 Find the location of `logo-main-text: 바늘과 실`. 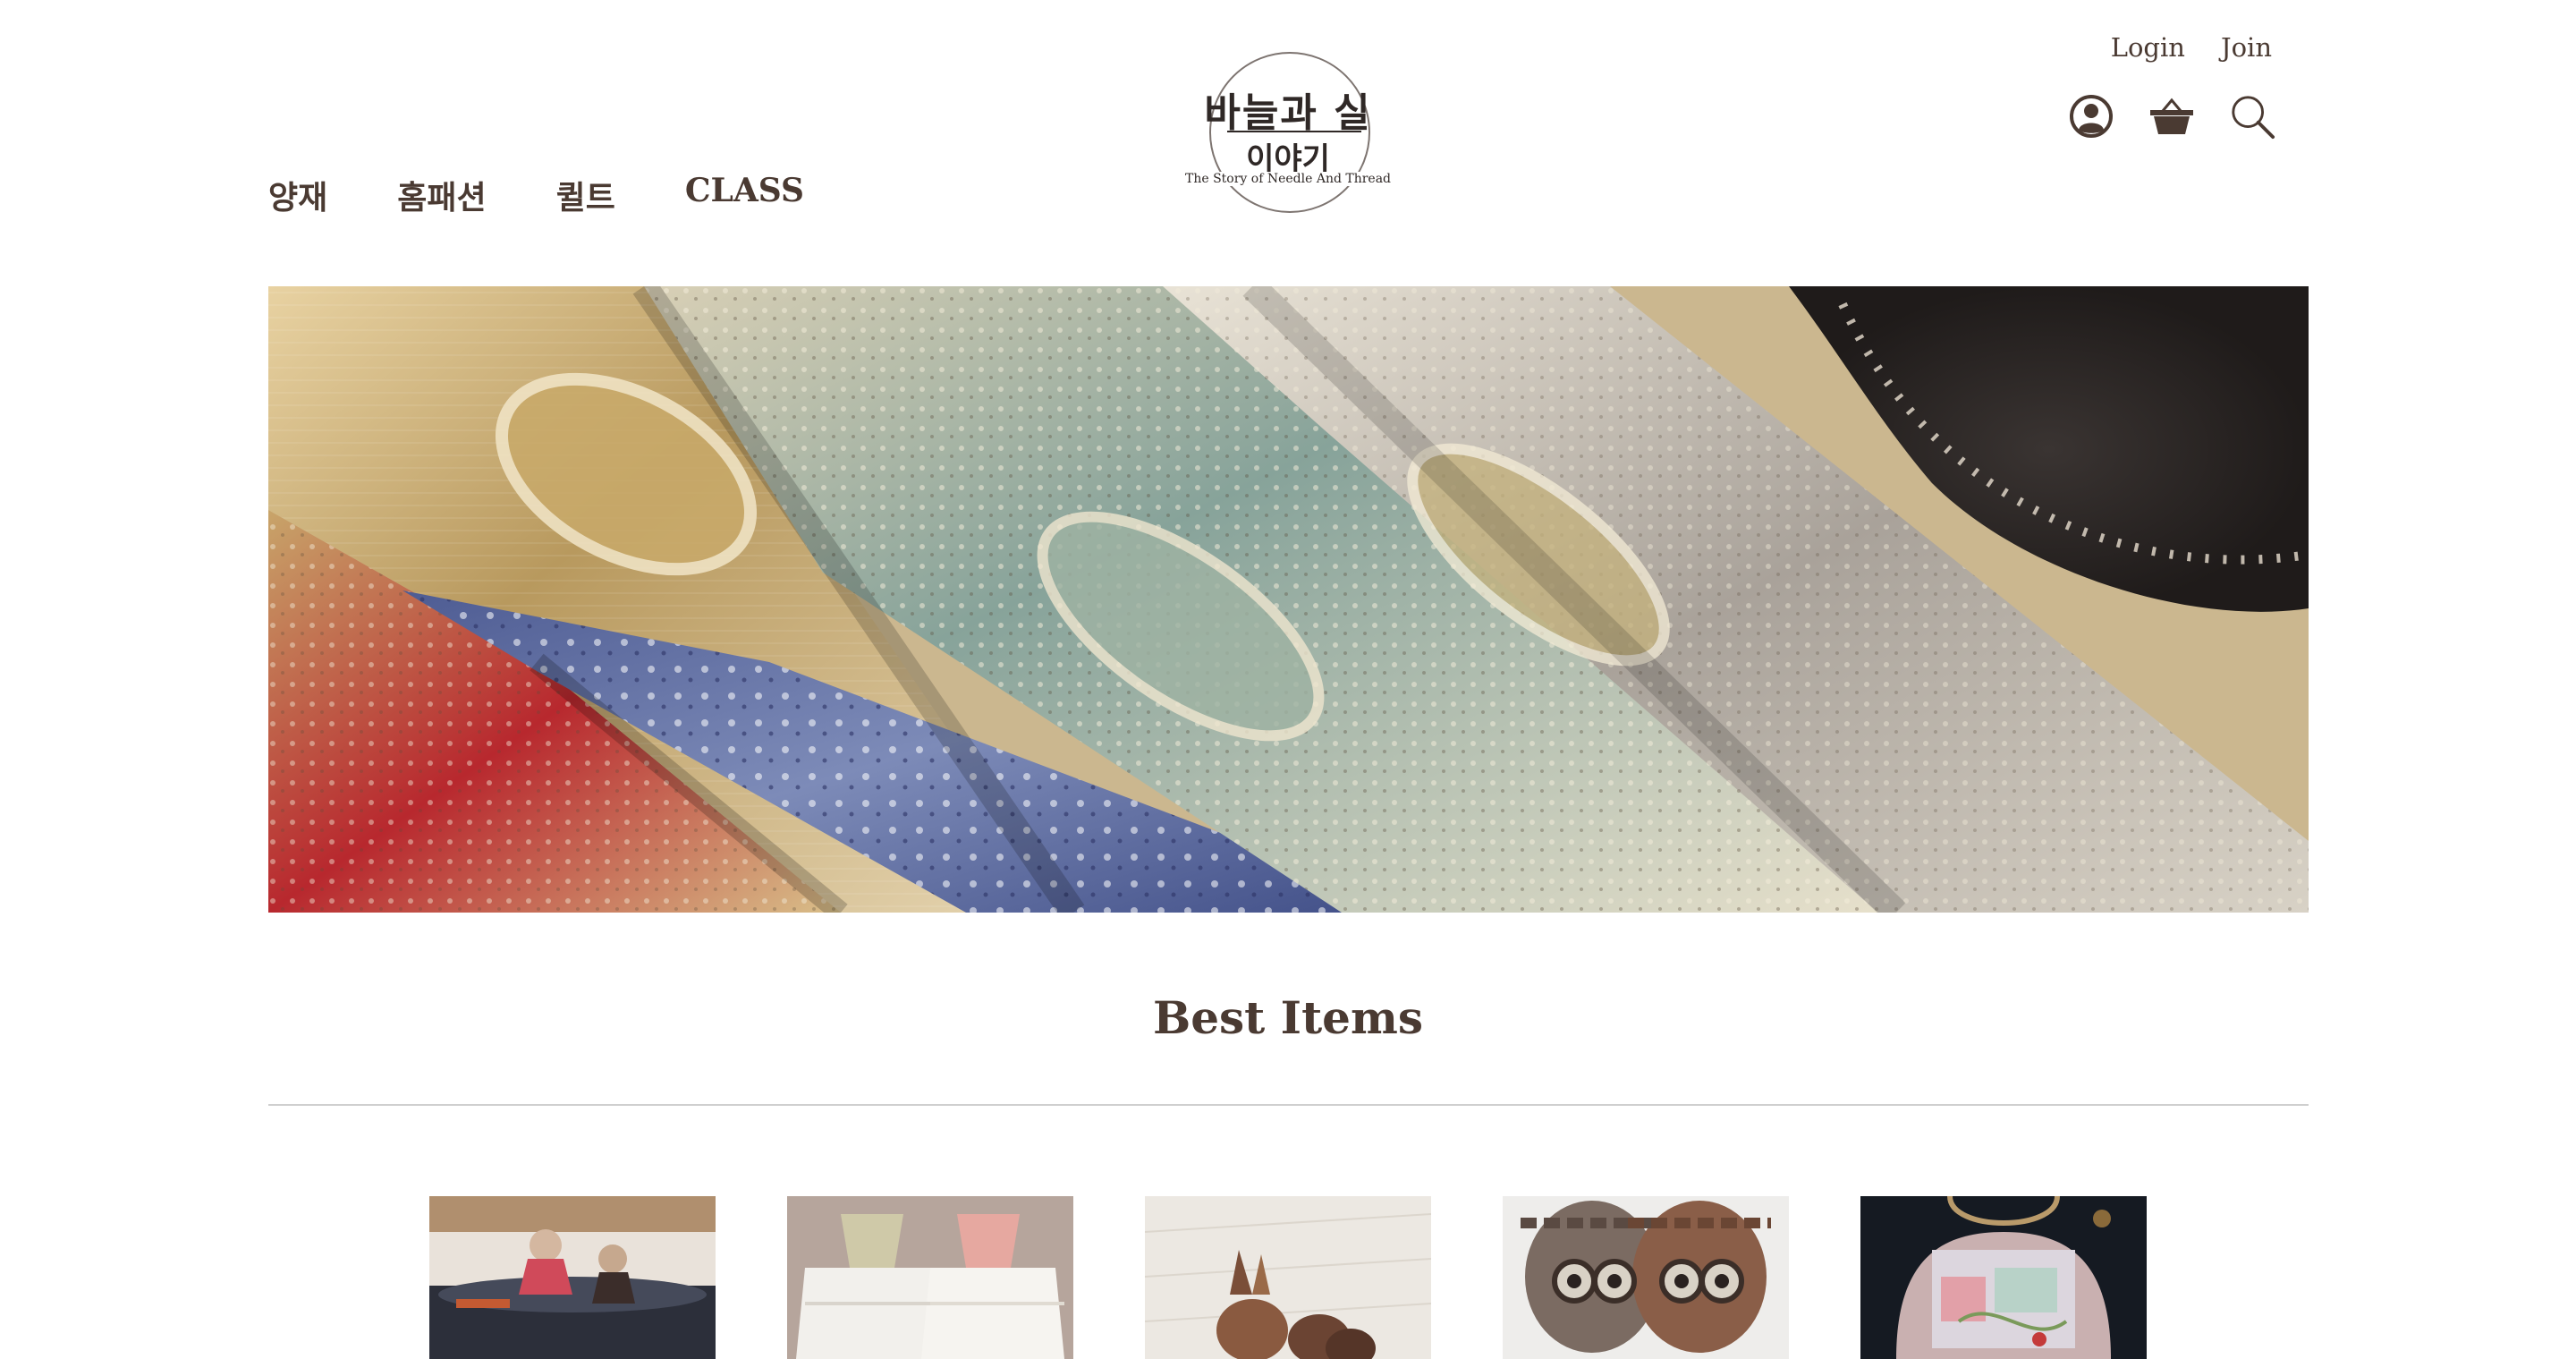

logo-main-text: 바늘과 실 is located at coordinates (1288, 113).